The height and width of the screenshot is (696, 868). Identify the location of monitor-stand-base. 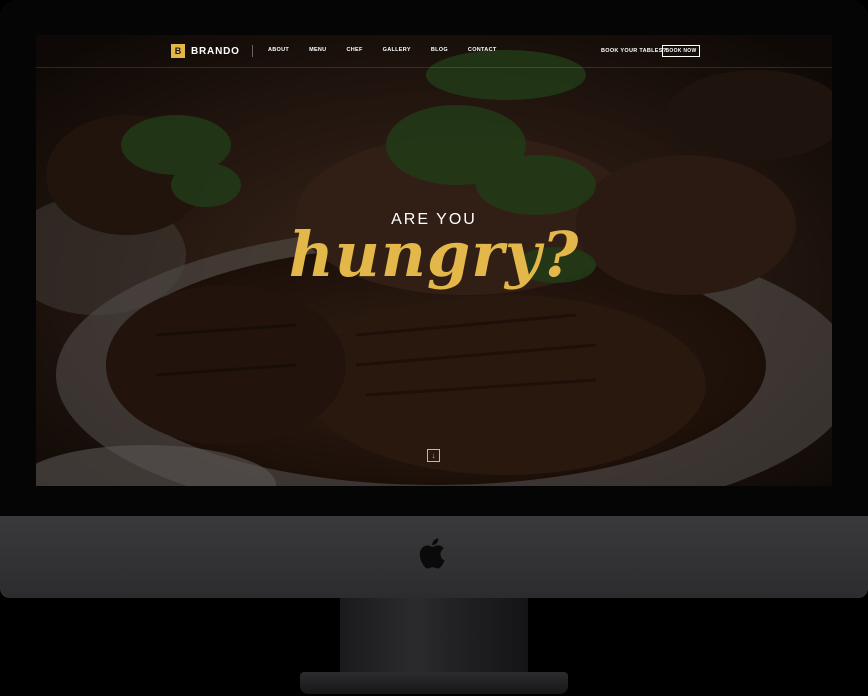
(434, 683).